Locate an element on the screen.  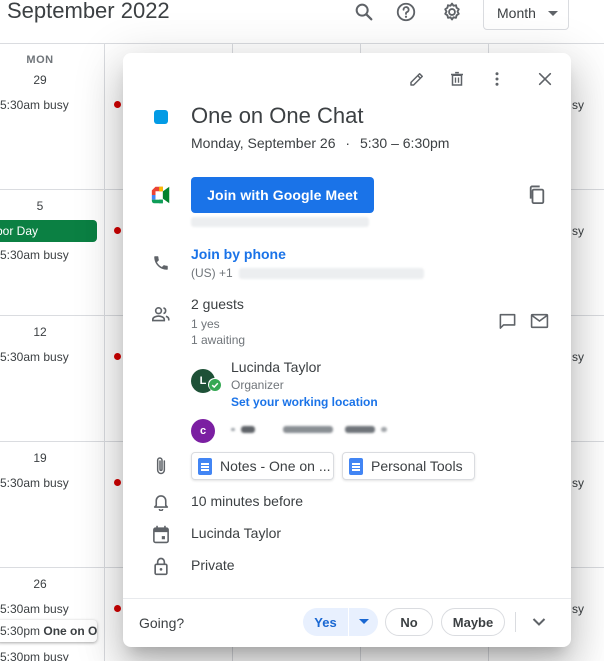
day-of-week-label: MON is located at coordinates (40, 60).